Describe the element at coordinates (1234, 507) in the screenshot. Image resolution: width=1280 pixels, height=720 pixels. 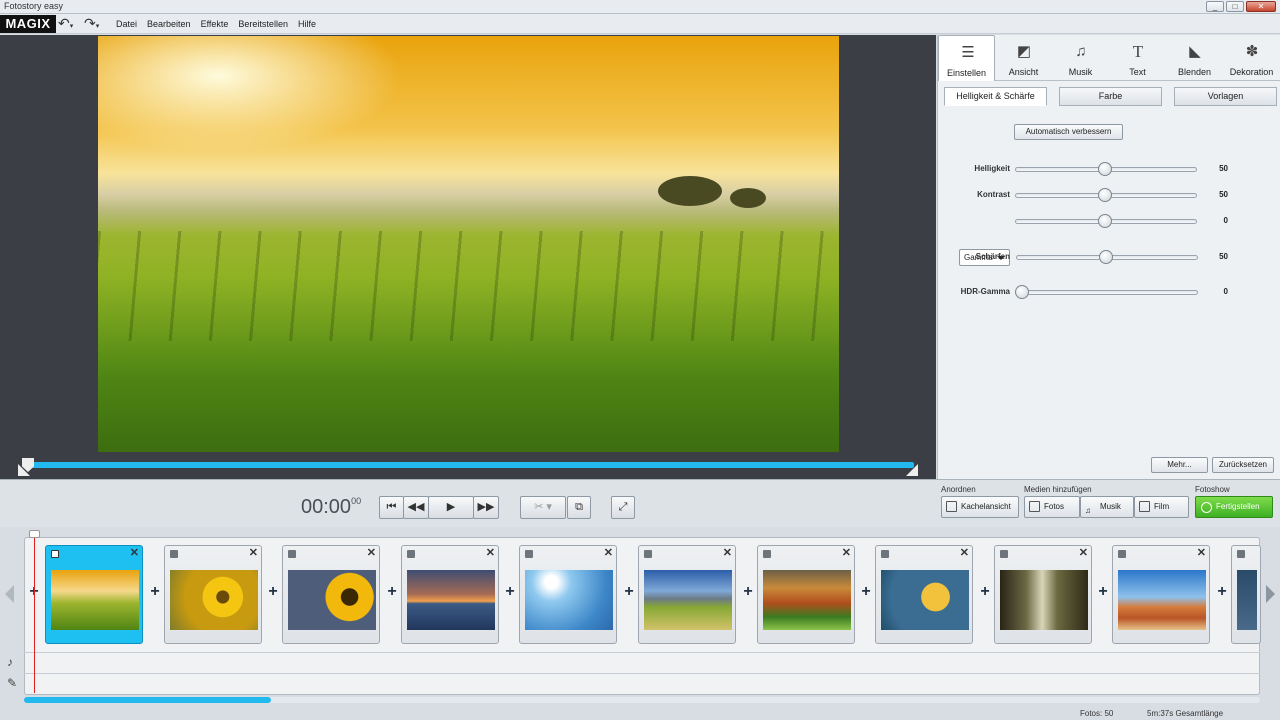
I see `fertigstellen-button: Fertigstellen` at that location.